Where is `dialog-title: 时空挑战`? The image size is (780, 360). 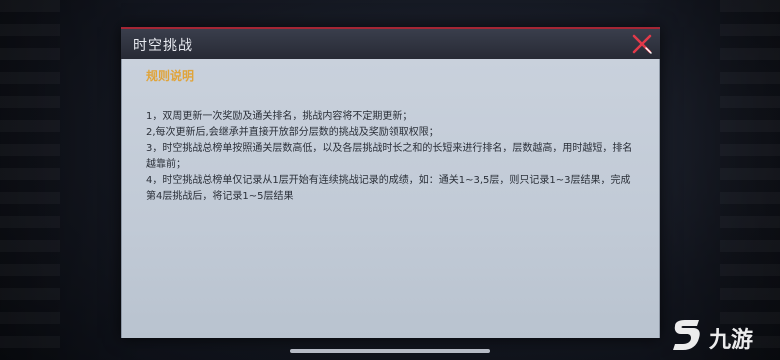 dialog-title: 时空挑战 is located at coordinates (163, 46).